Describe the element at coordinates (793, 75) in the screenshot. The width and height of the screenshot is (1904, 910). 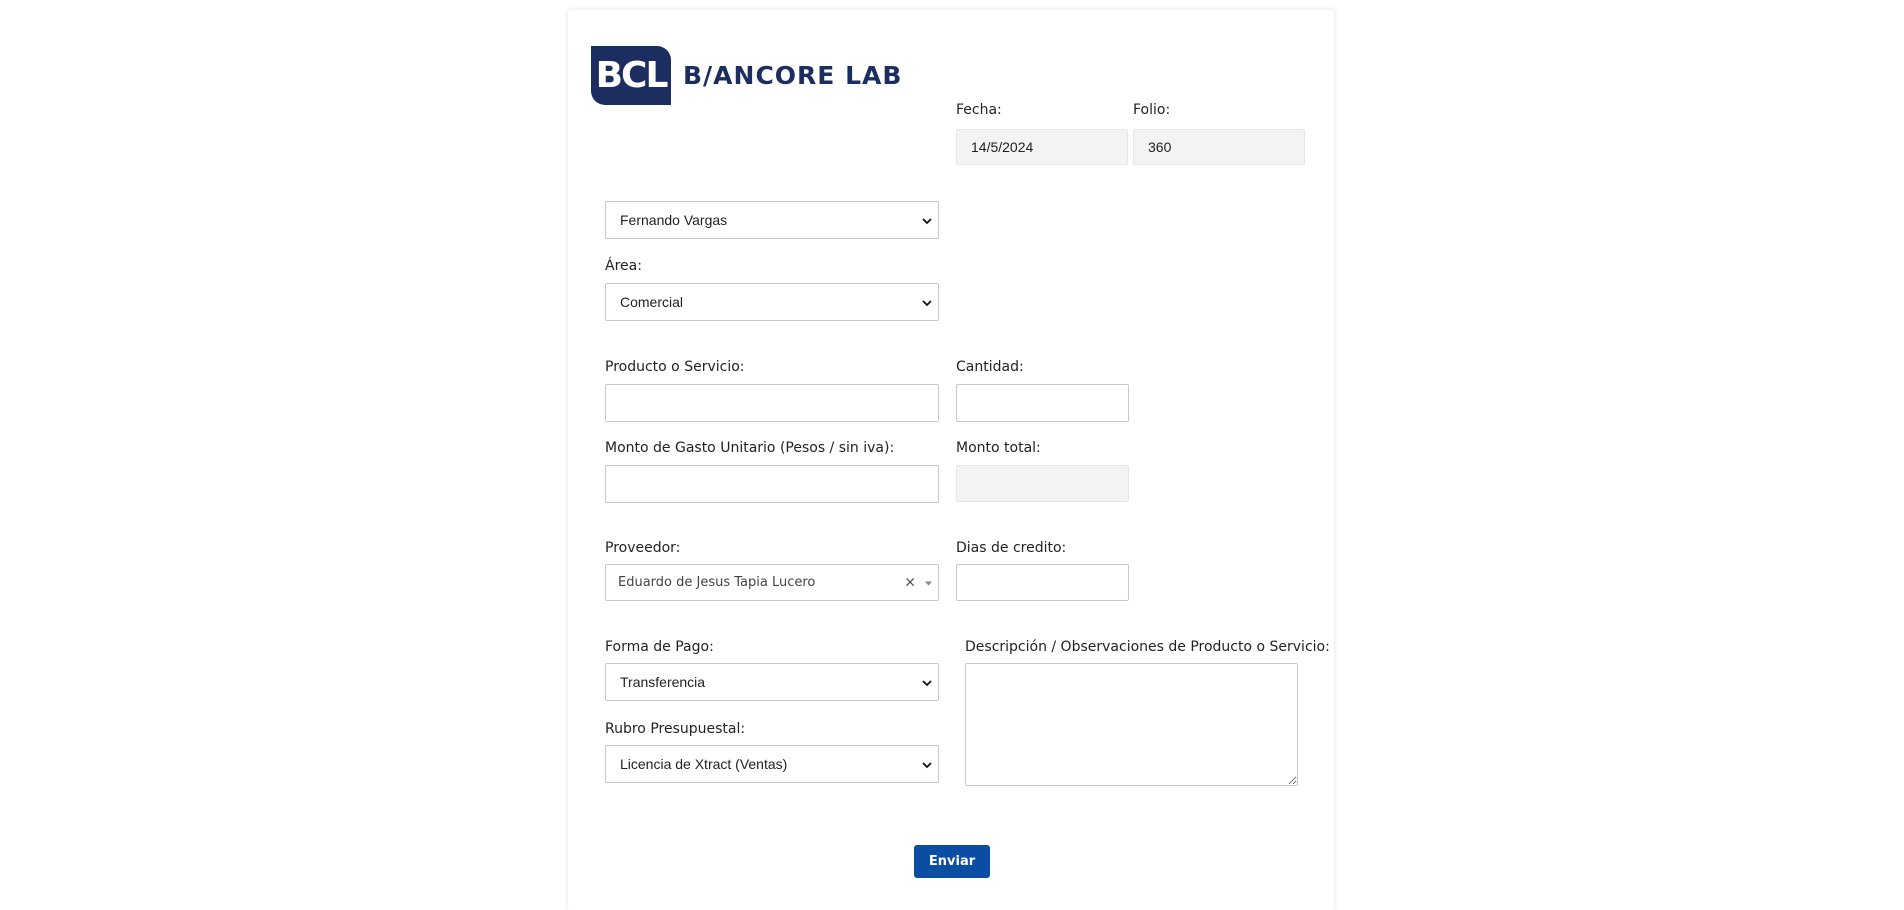
I see `logo-wordmark: B/ANCORE LAB` at that location.